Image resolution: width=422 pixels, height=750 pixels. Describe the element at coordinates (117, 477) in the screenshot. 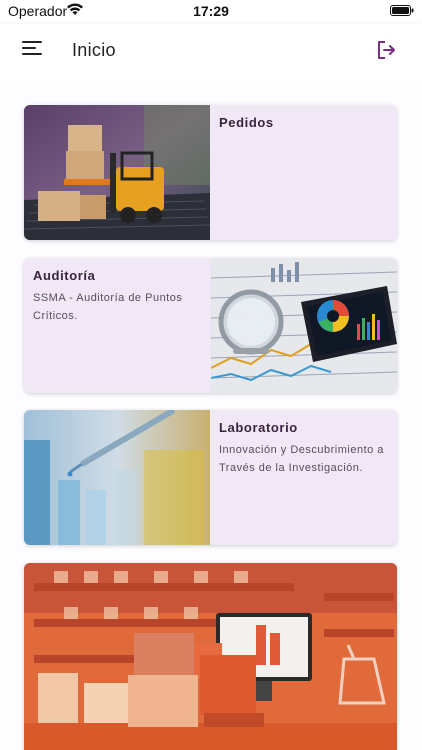

I see `lab-pipette-image` at that location.